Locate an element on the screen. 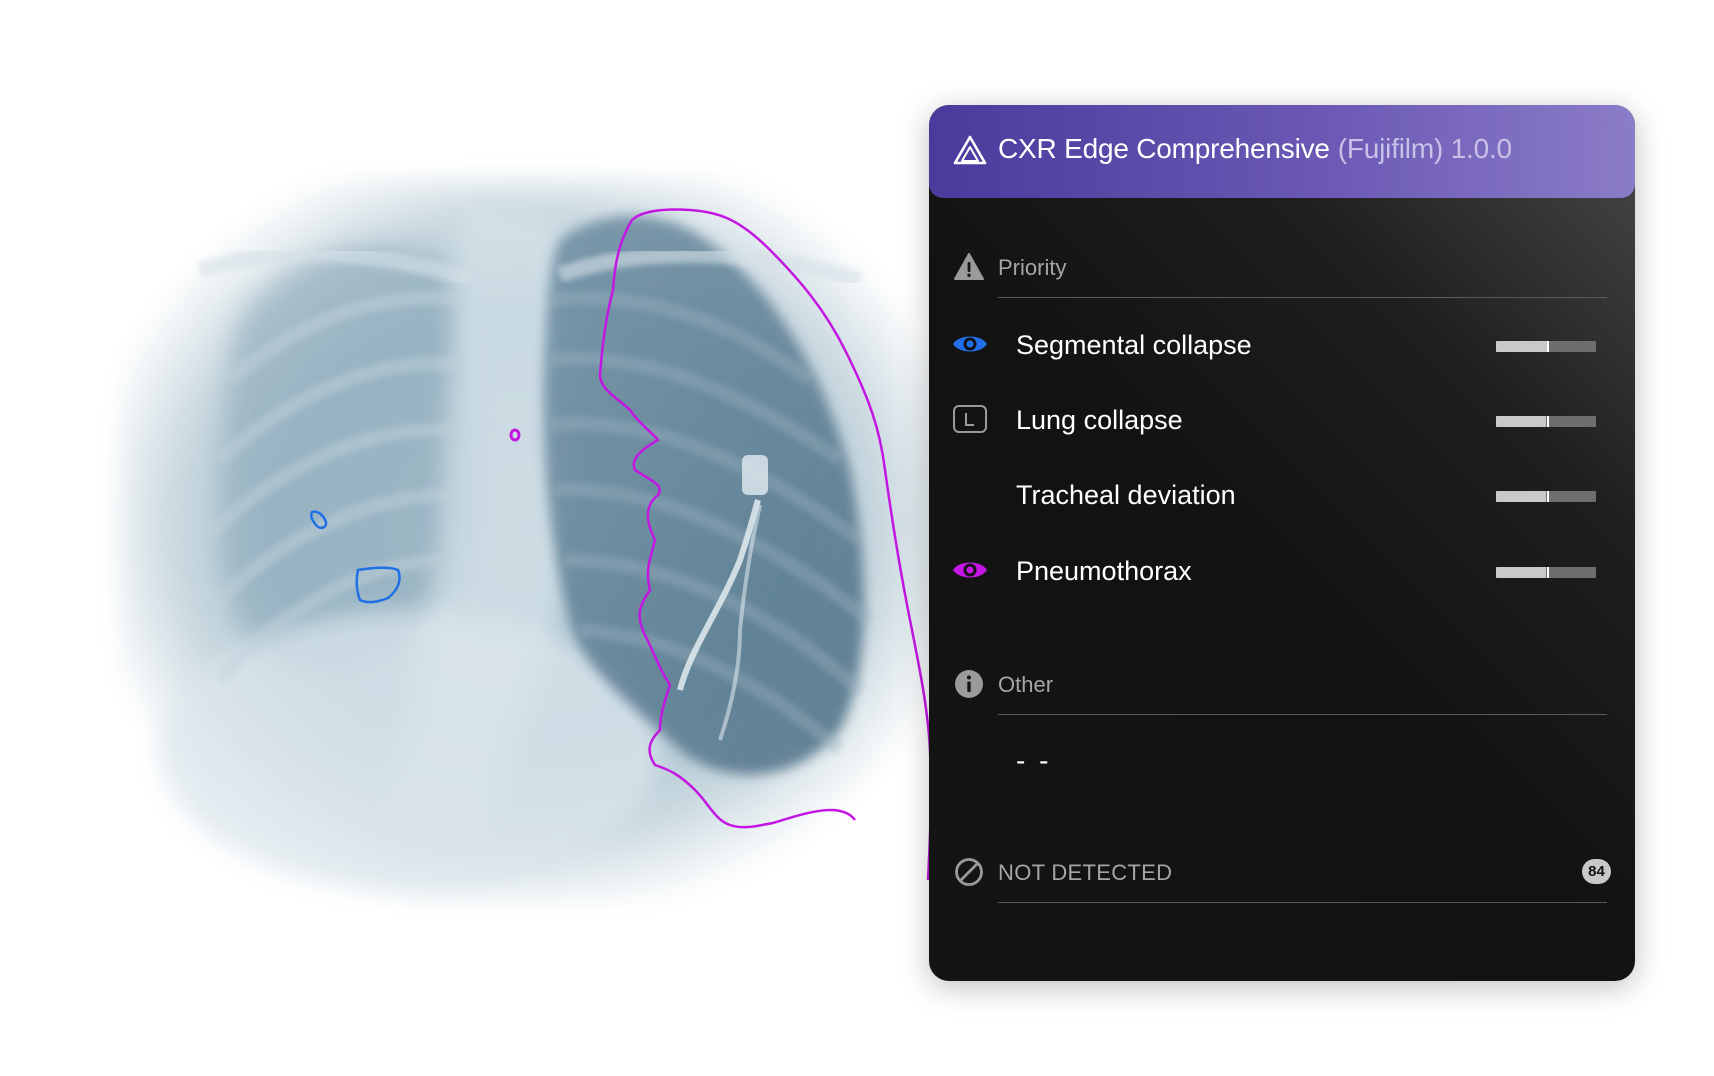  panel-header: CXR Edge Comprehensive (Fujifilm) 1.0.0 is located at coordinates (1282, 151).